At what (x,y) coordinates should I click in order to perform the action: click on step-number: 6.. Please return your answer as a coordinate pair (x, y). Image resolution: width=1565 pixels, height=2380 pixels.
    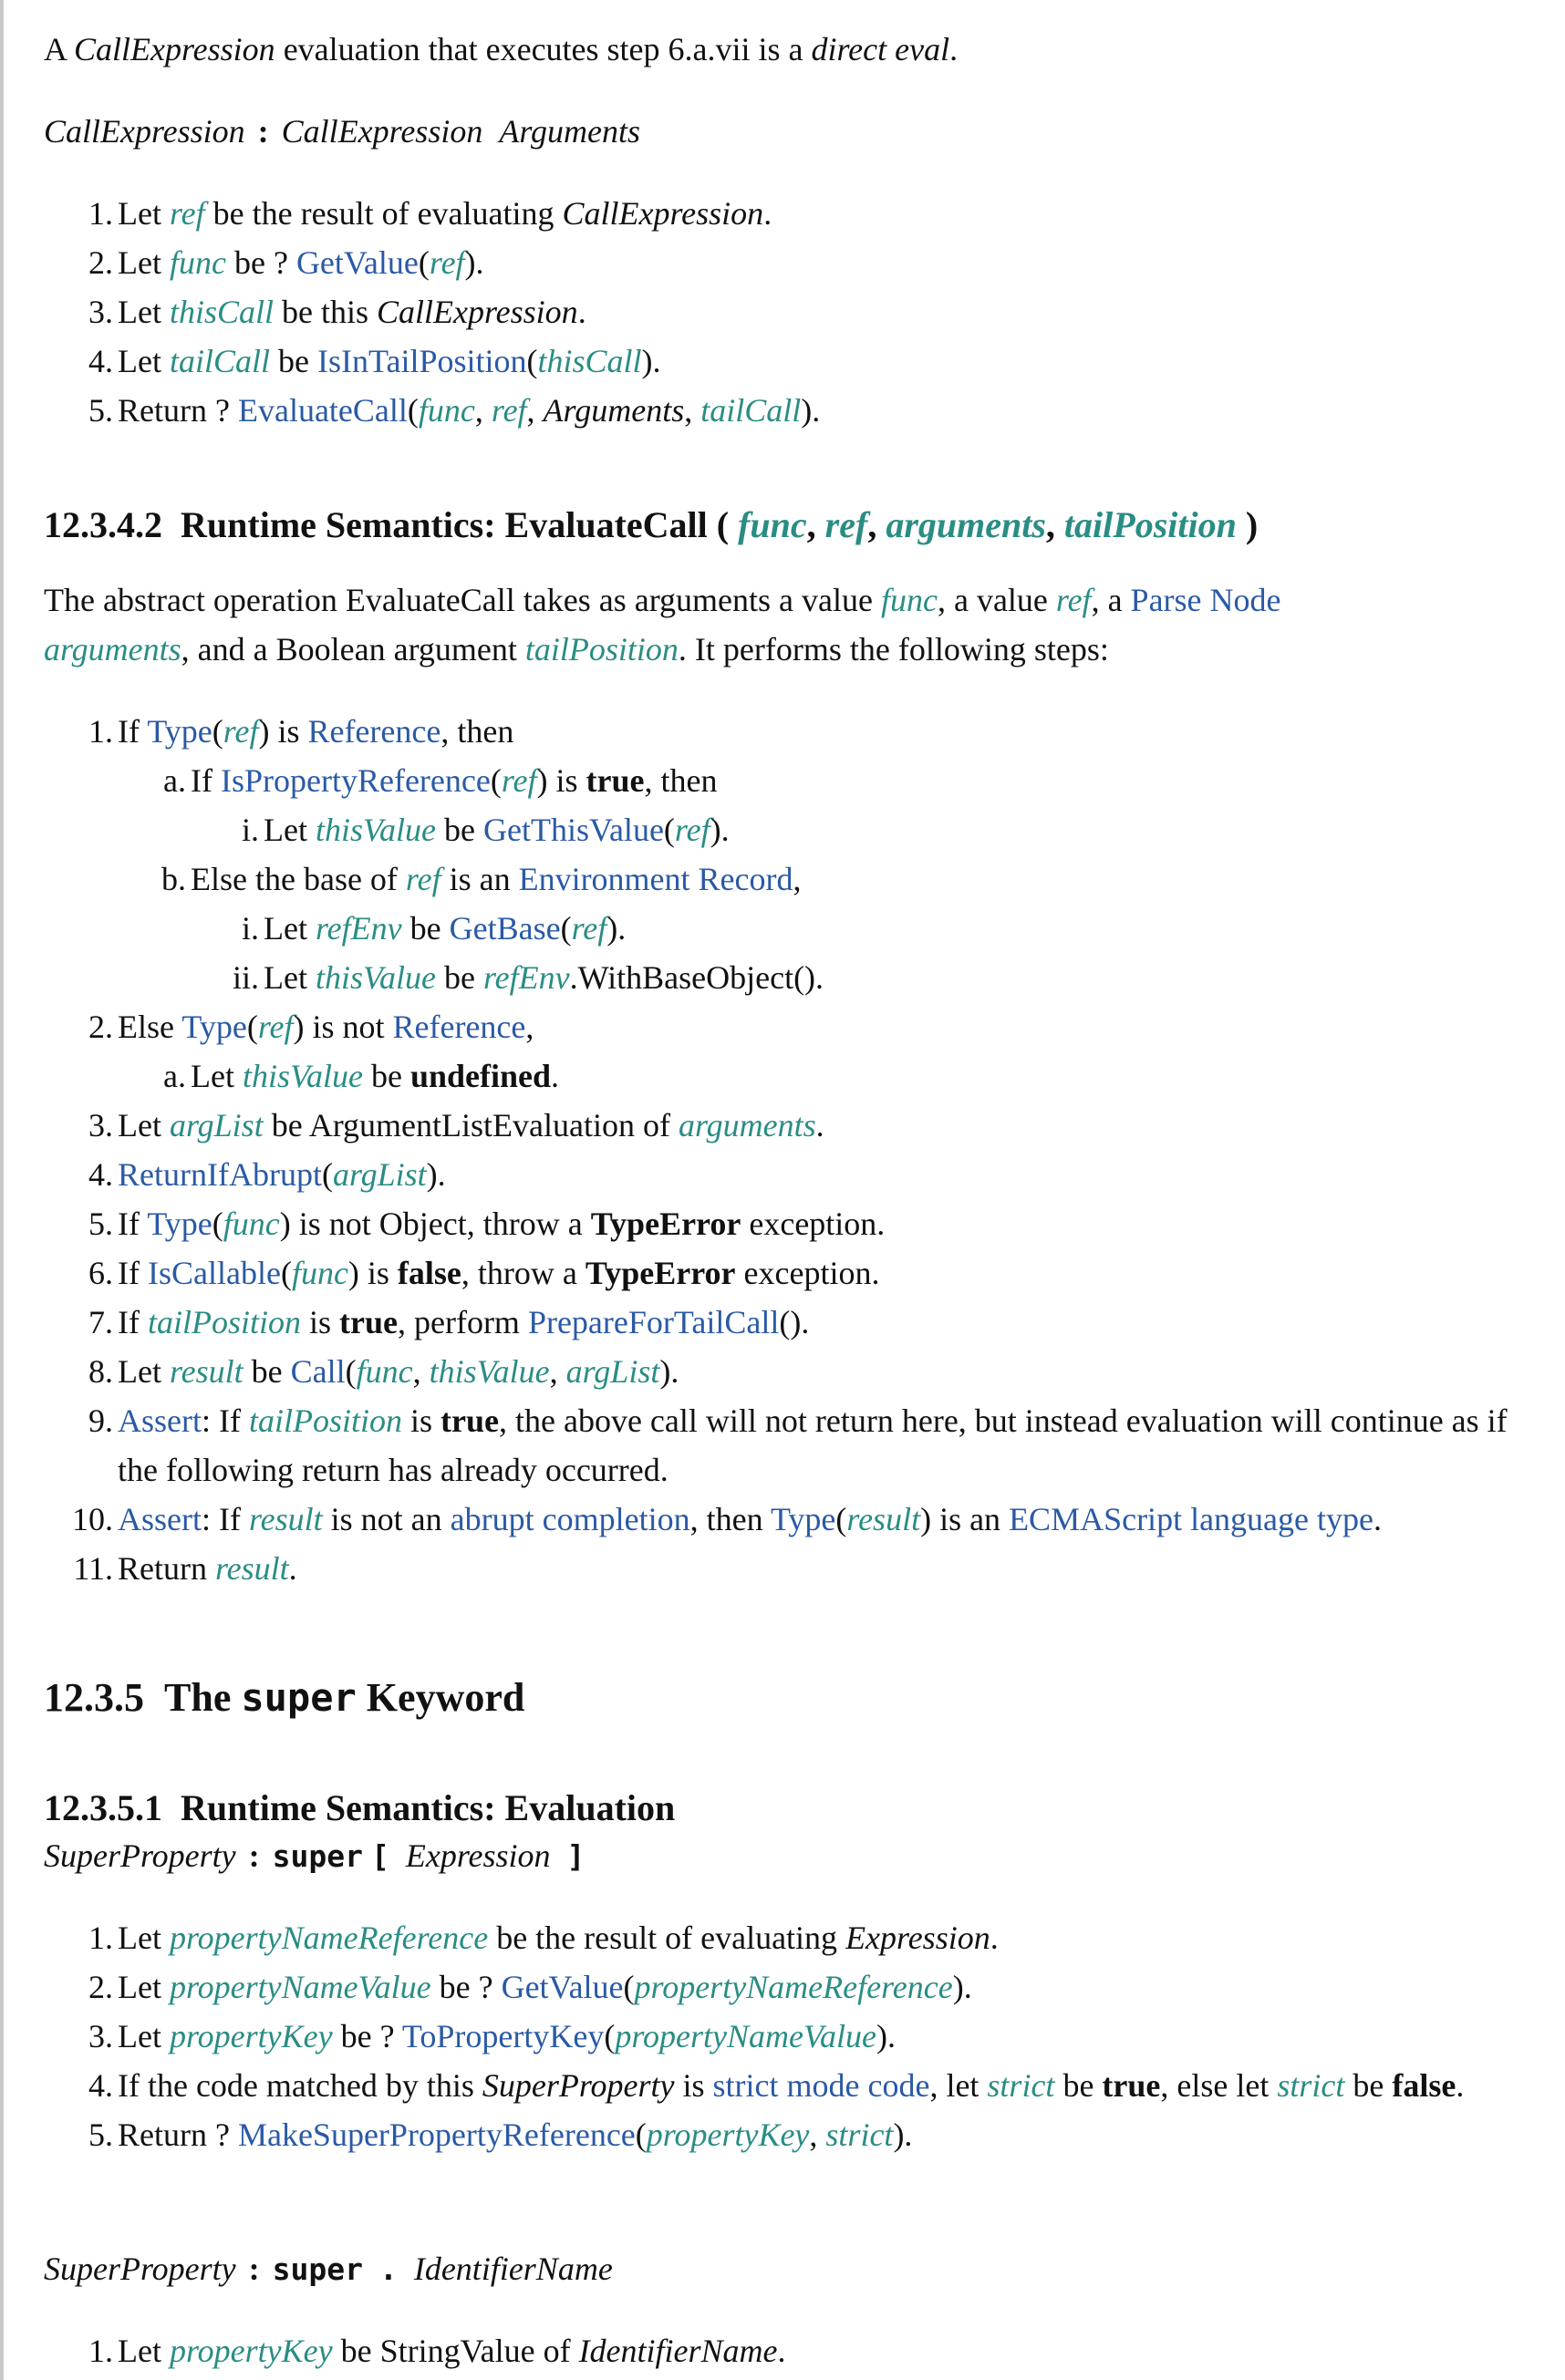
    Looking at the image, I should click on (100, 1273).